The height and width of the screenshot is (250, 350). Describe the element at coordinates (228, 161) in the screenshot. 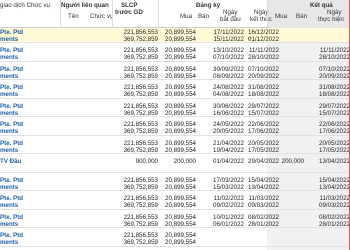

I see `row-start-date-line1: 01/04/2022` at that location.